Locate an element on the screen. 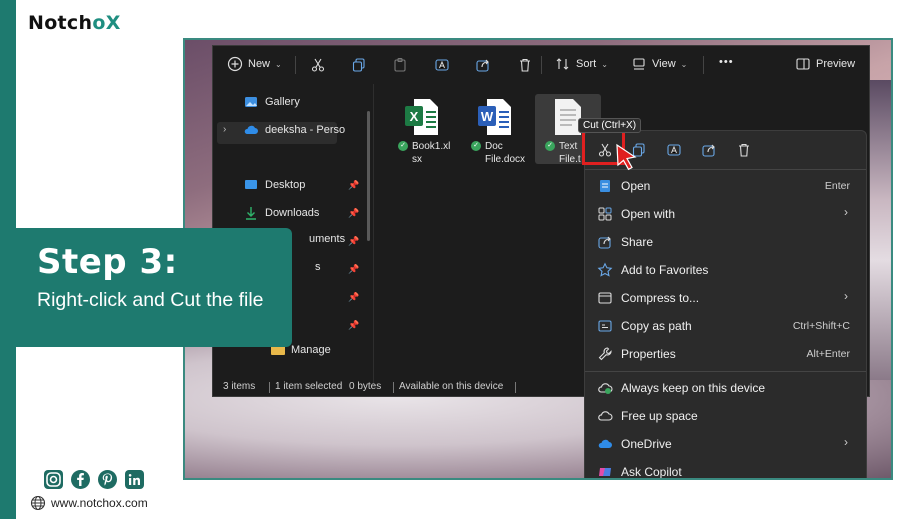 The width and height of the screenshot is (922, 519). menu-item-share: Share is located at coordinates (727, 242).